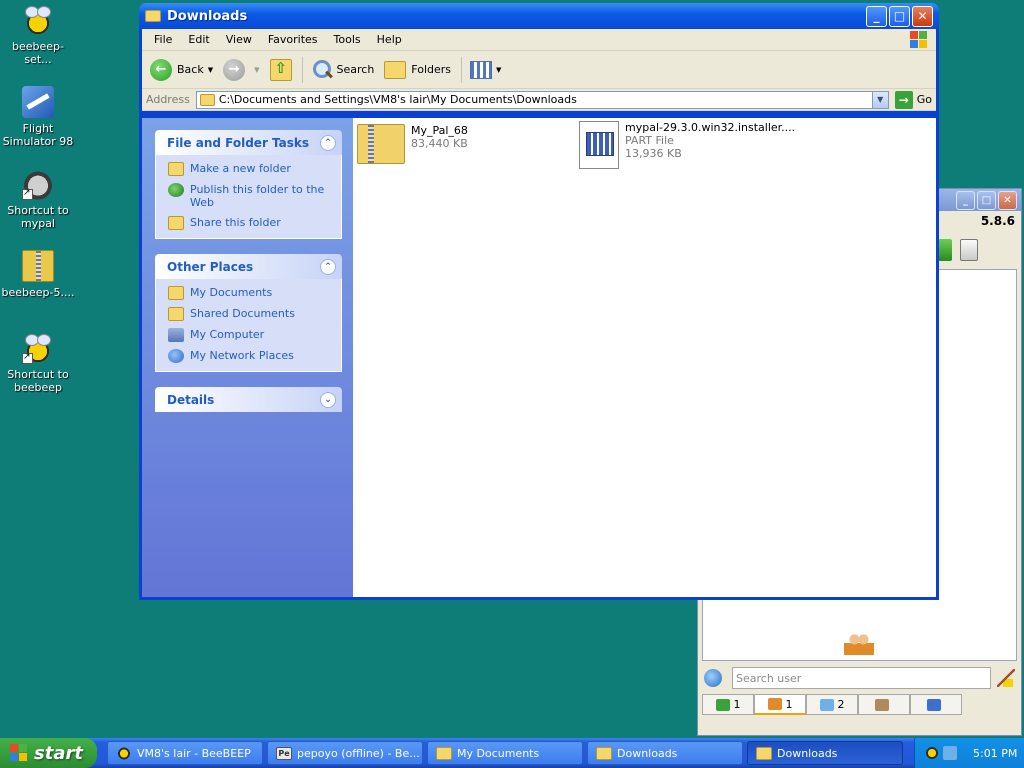 The image size is (1024, 768). I want to click on search-user-input: Search user, so click(861, 678).